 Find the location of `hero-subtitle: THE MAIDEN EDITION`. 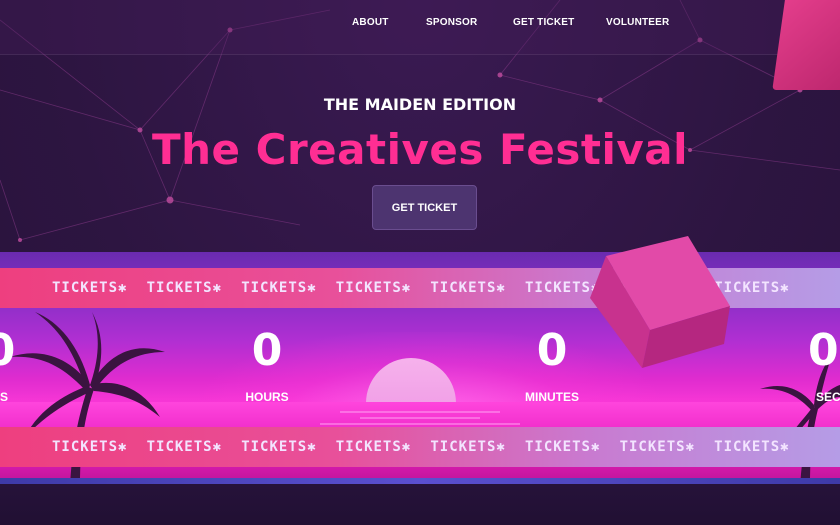

hero-subtitle: THE MAIDEN EDITION is located at coordinates (420, 104).